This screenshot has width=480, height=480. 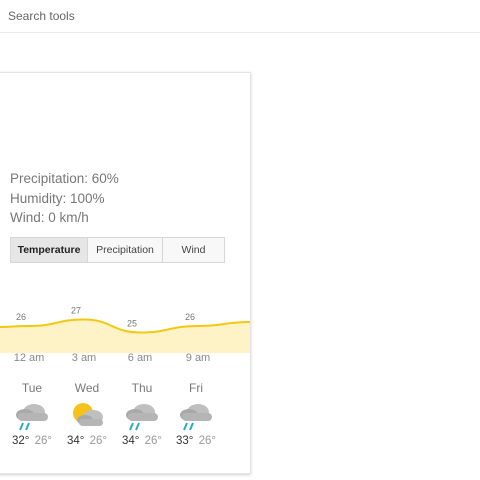 I want to click on temperature-chart: 26 27 25 26, so click(x=125, y=329).